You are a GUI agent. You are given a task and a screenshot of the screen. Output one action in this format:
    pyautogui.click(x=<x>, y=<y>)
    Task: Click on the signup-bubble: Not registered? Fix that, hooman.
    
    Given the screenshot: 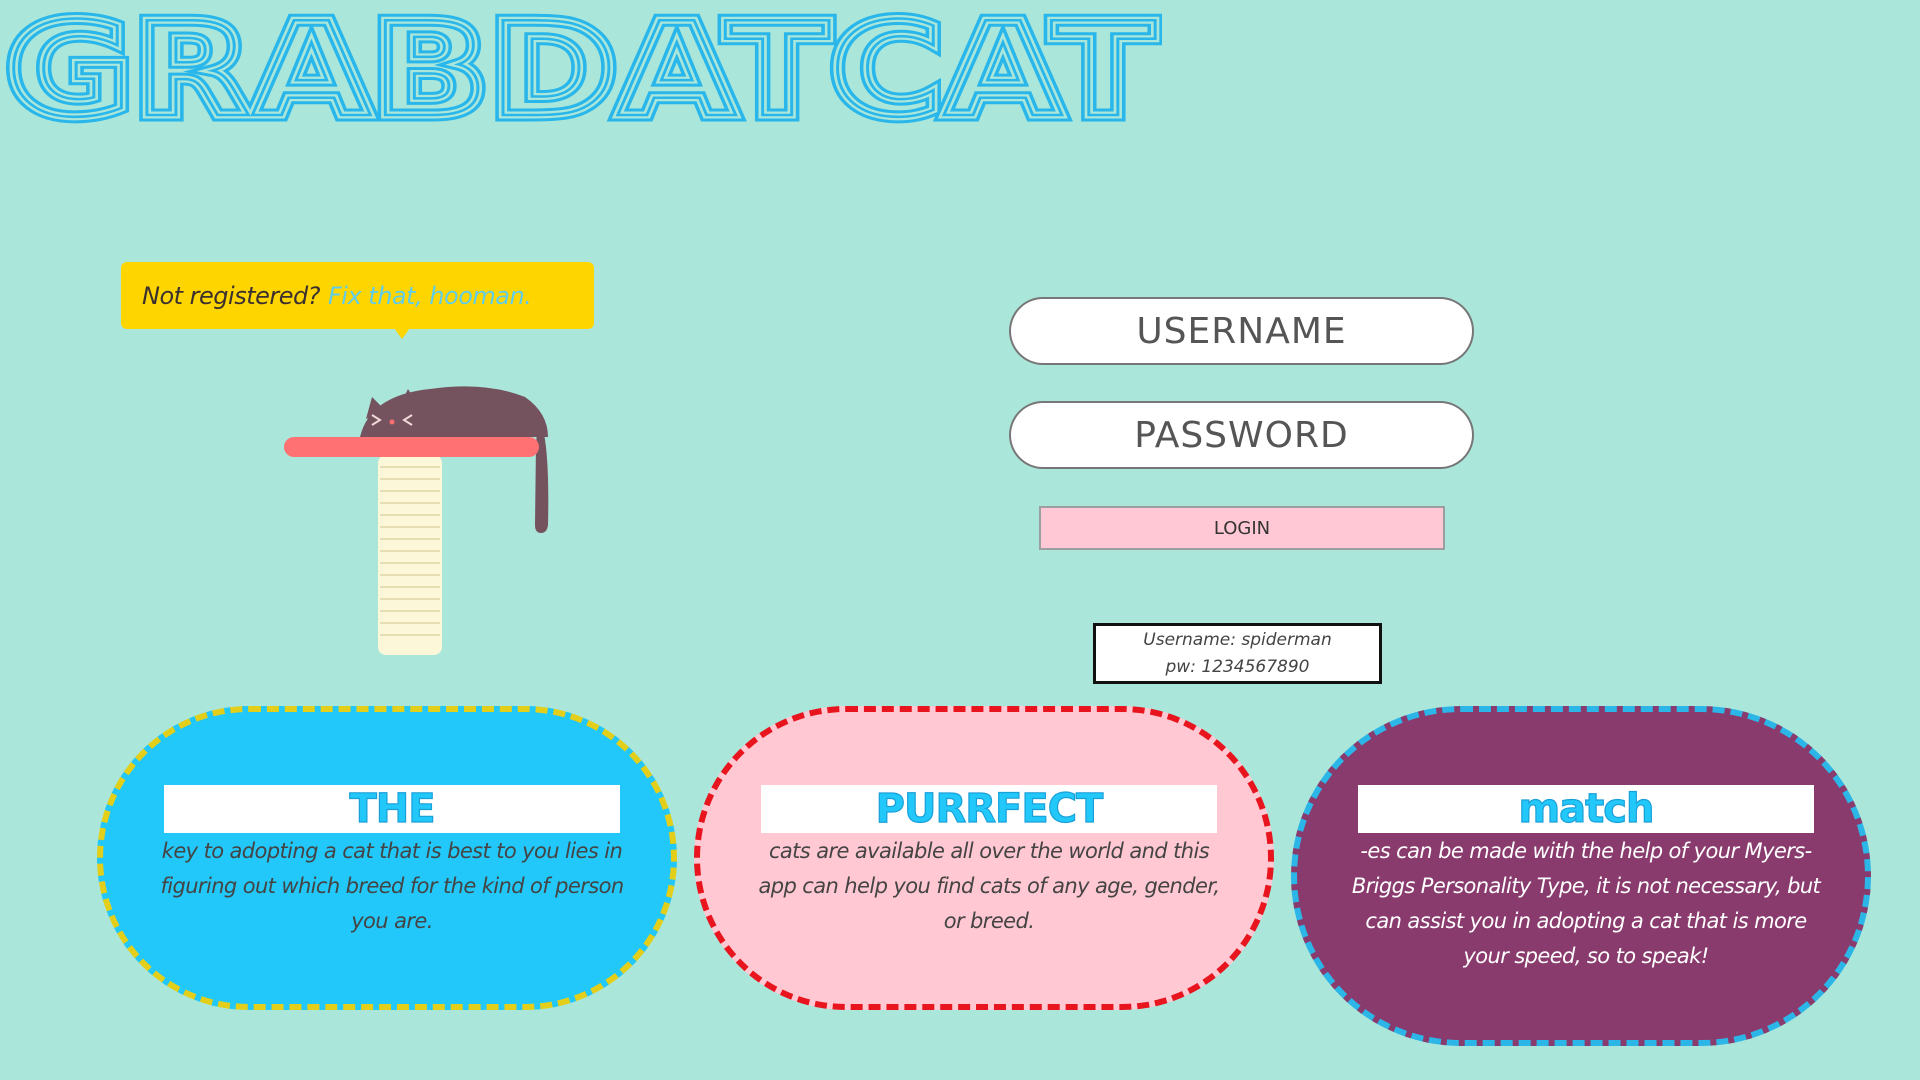 What is the action you would take?
    pyautogui.click(x=357, y=300)
    